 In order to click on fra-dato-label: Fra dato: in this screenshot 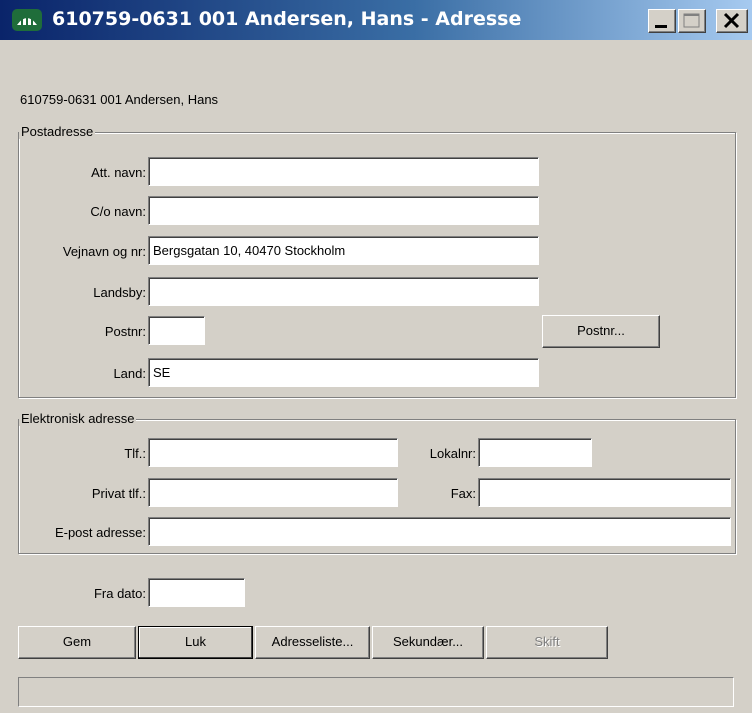, I will do `click(119, 593)`.